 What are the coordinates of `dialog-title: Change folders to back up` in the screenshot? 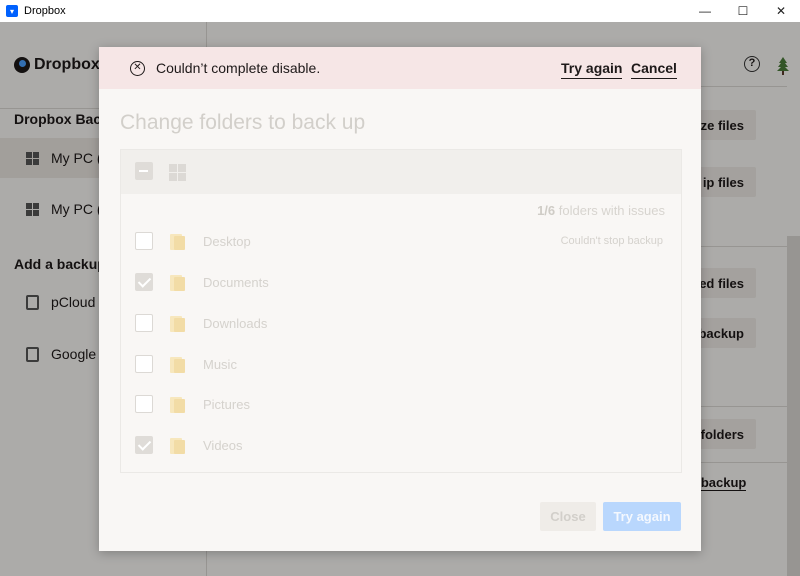 It's located at (243, 122).